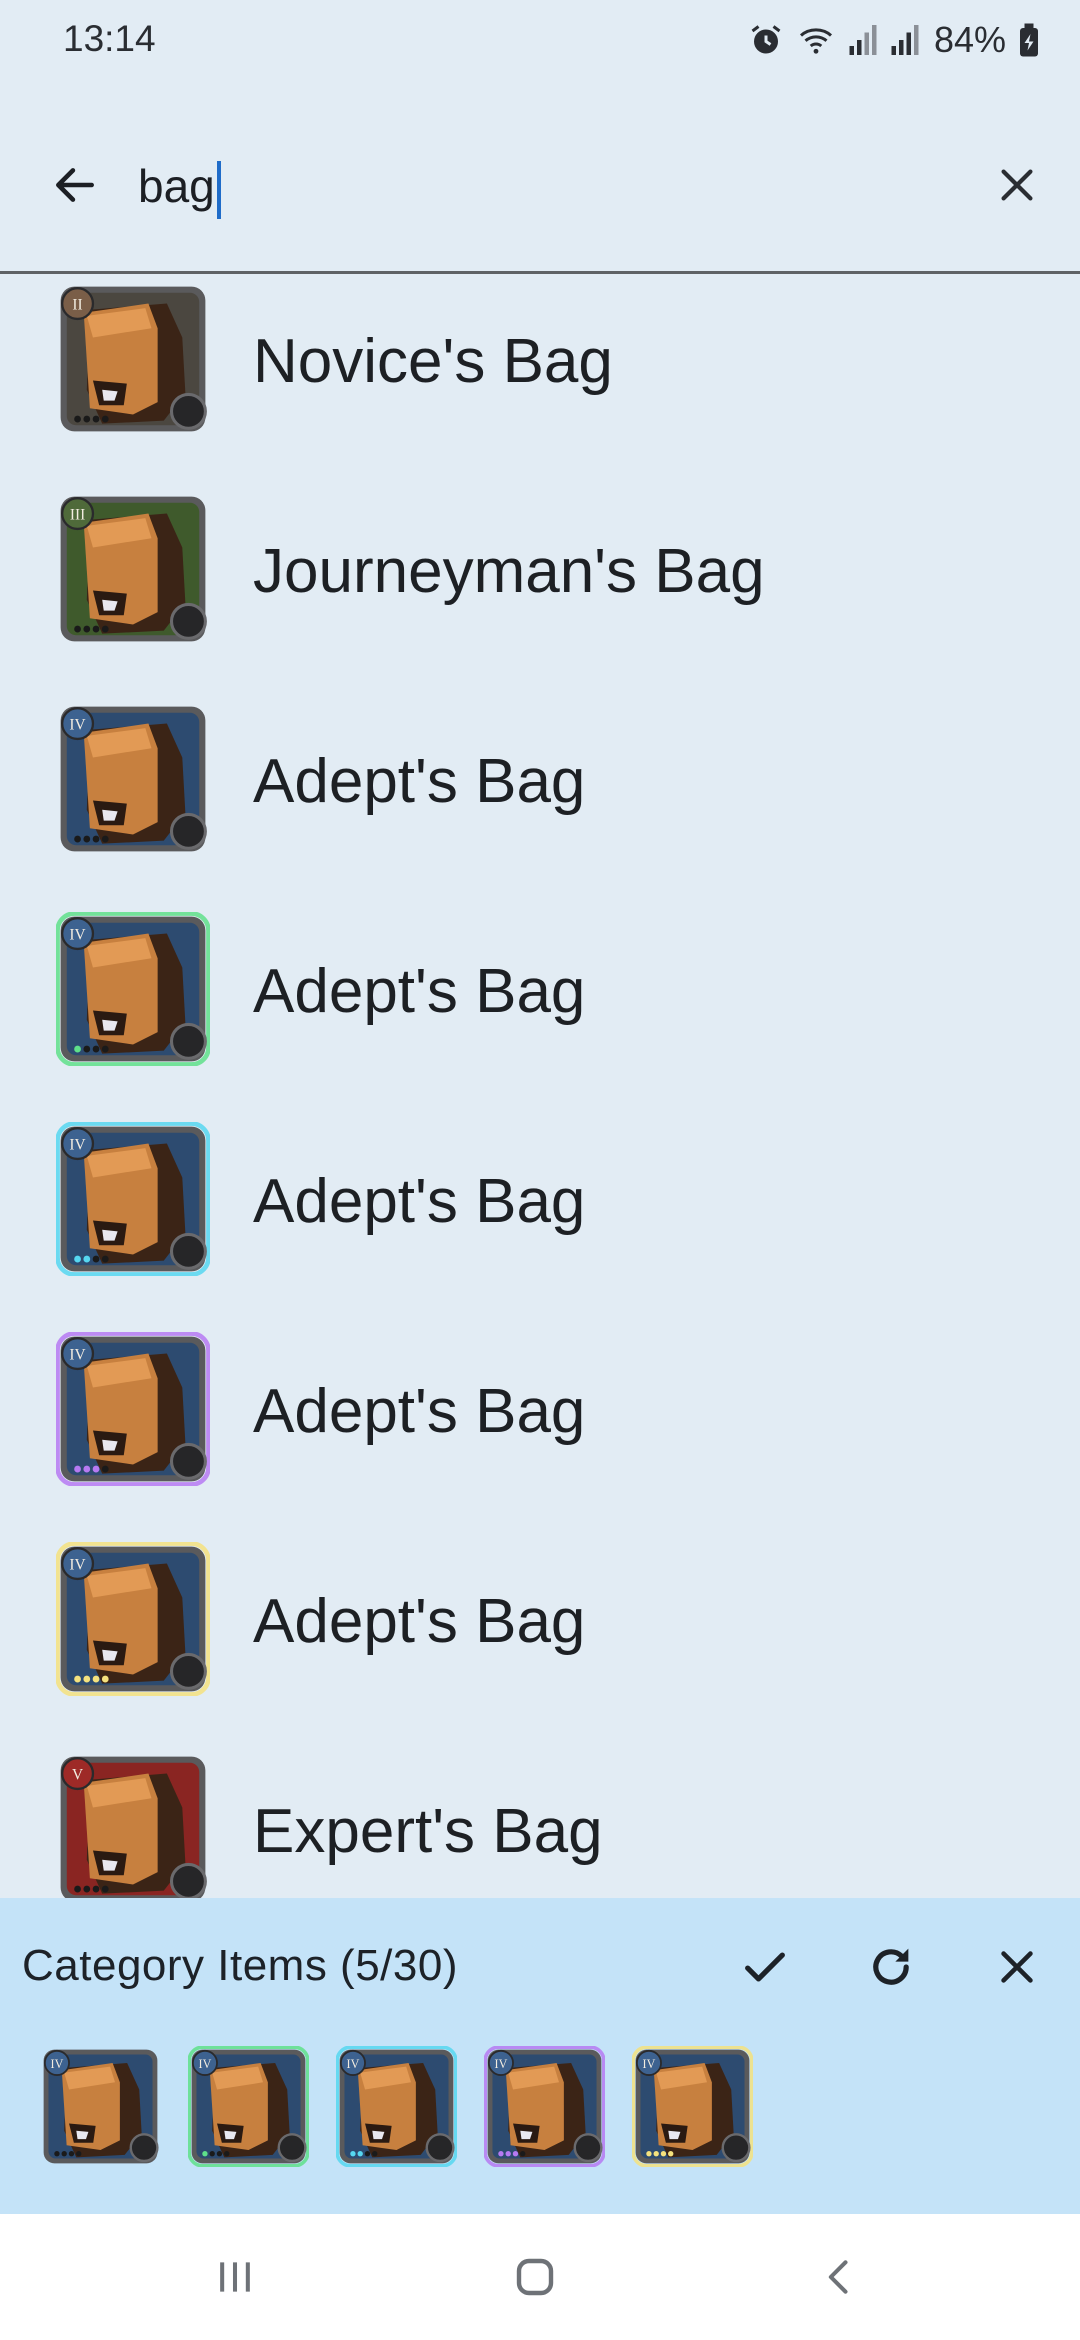  I want to click on refresh-button, so click(891, 1967).